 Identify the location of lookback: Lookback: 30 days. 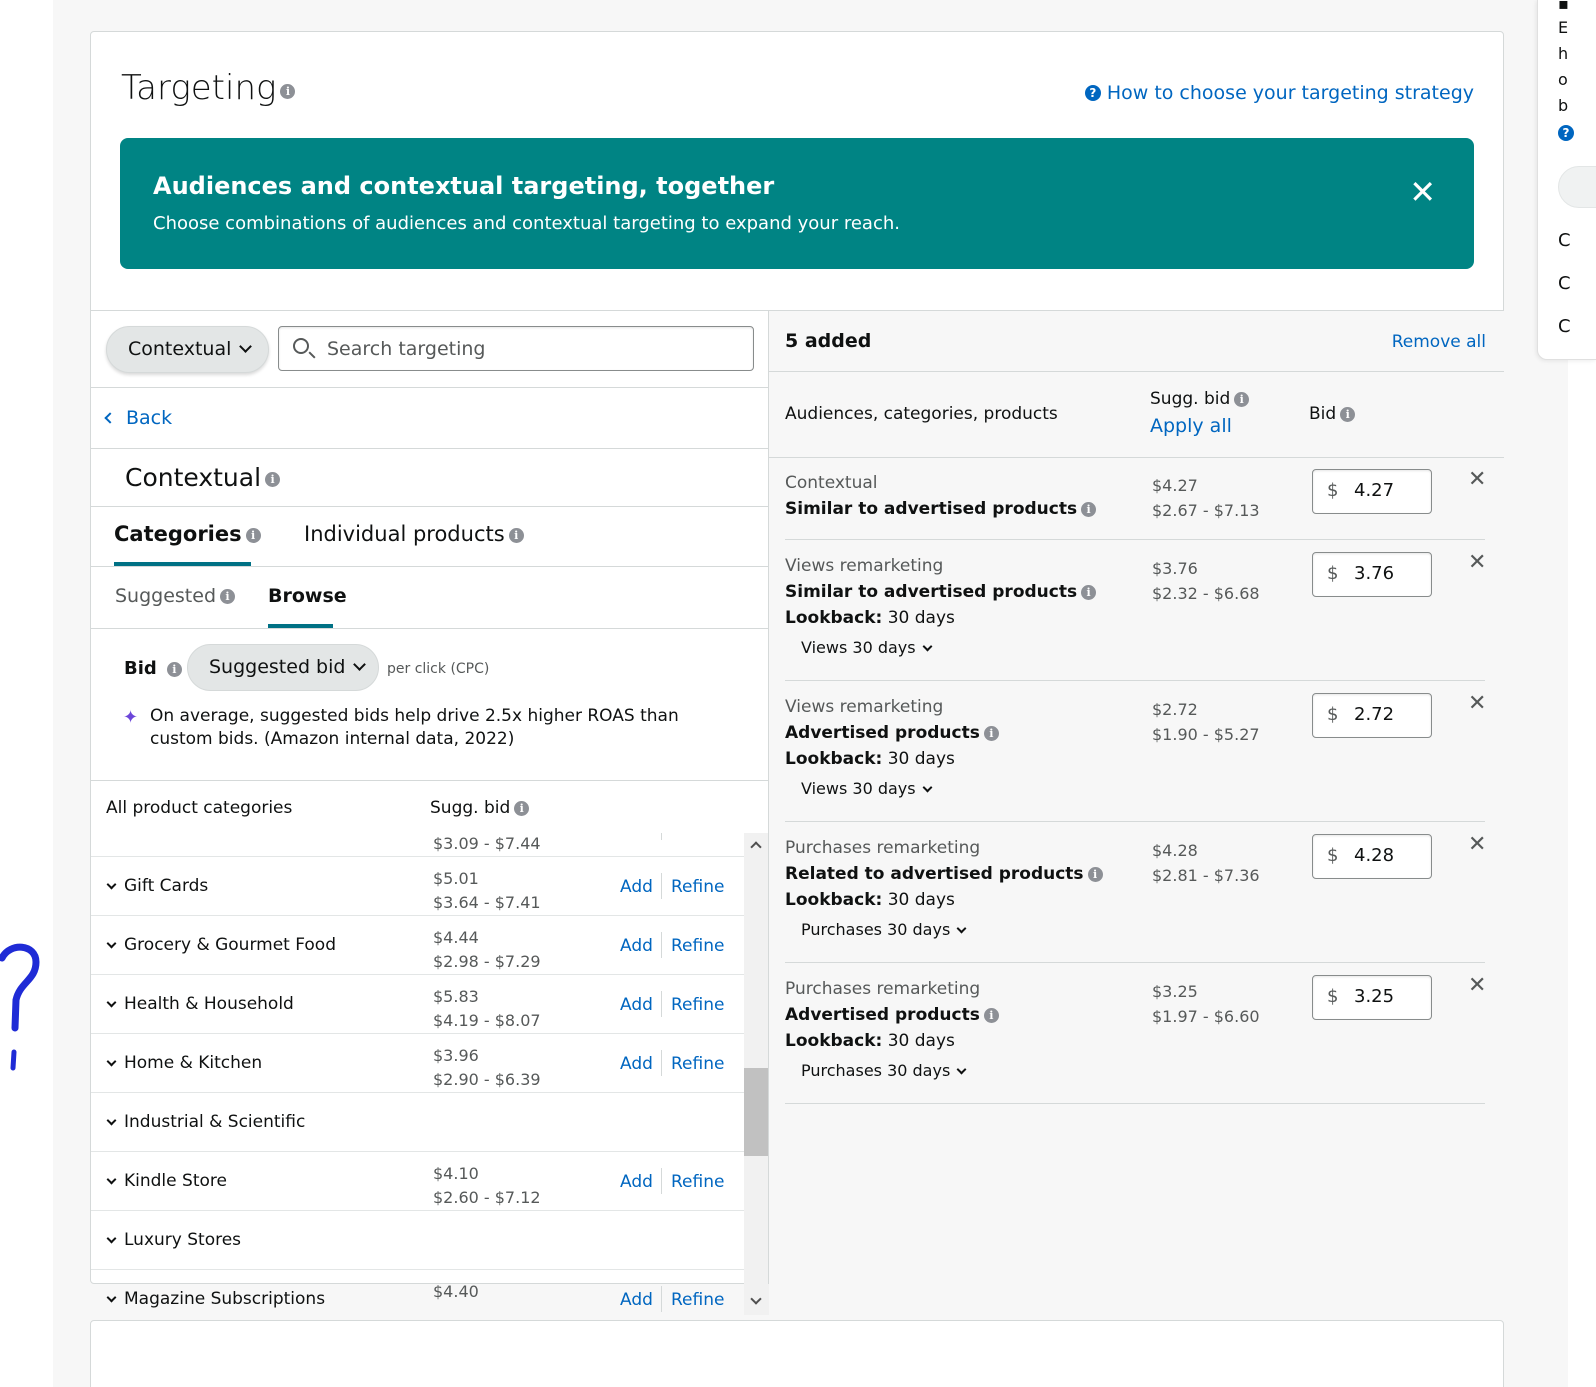
(870, 1041).